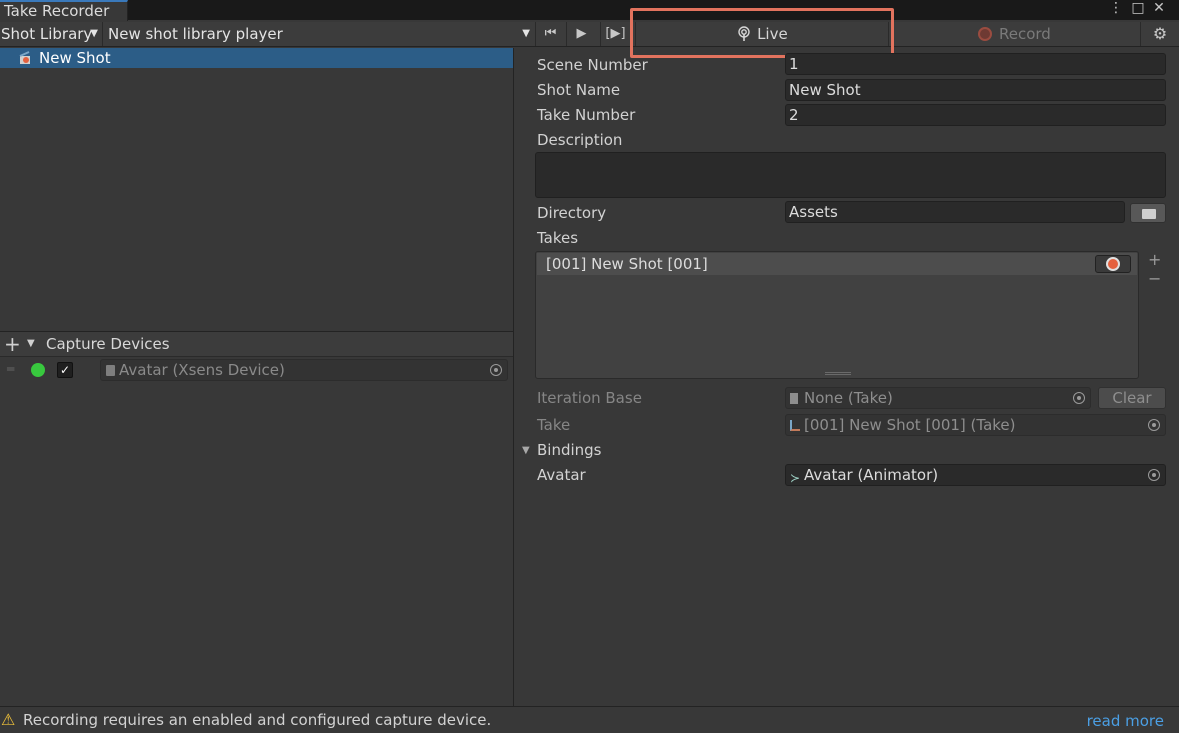 Image resolution: width=1179 pixels, height=733 pixels. Describe the element at coordinates (838, 373) in the screenshot. I see `resize-handle-icon` at that location.